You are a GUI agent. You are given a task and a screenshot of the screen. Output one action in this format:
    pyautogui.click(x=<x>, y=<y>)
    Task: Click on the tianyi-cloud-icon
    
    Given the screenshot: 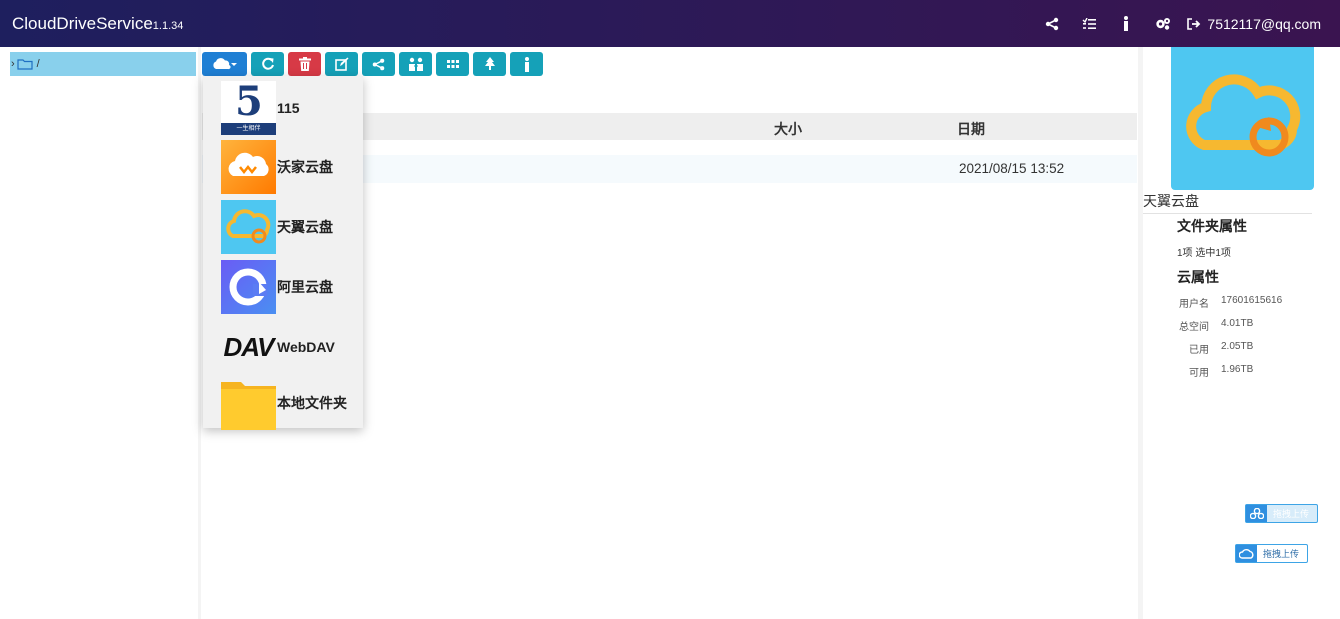 What is the action you would take?
    pyautogui.click(x=248, y=227)
    